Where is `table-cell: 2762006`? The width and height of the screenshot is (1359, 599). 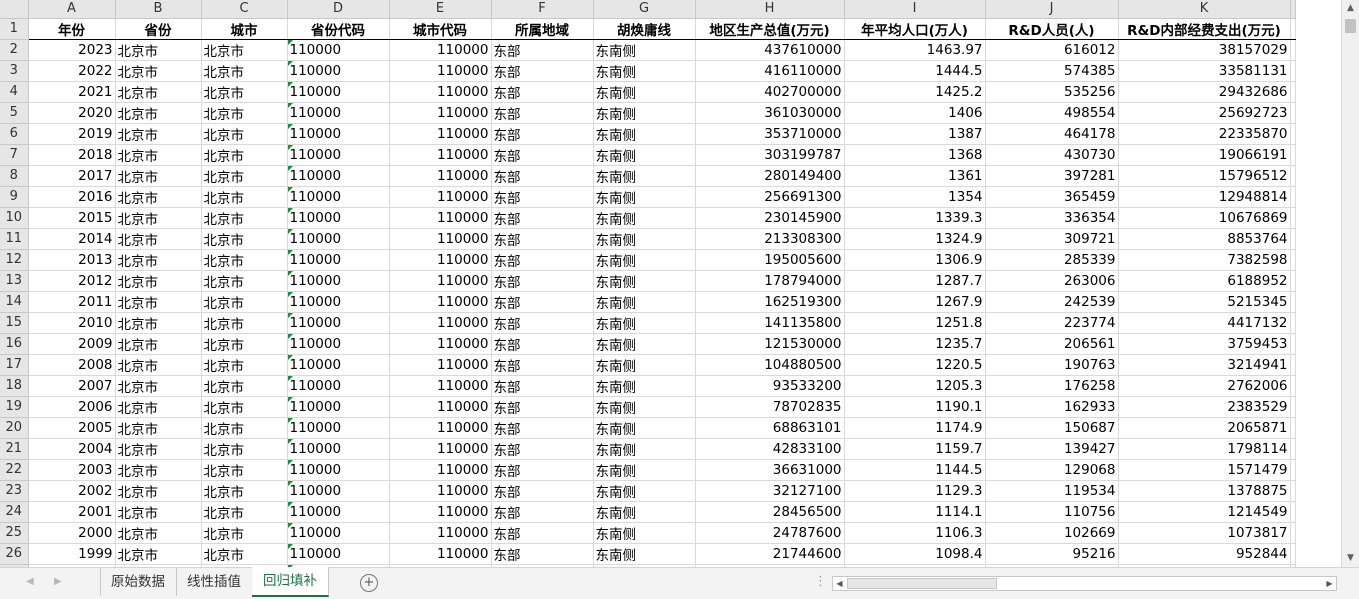 table-cell: 2762006 is located at coordinates (1204, 386).